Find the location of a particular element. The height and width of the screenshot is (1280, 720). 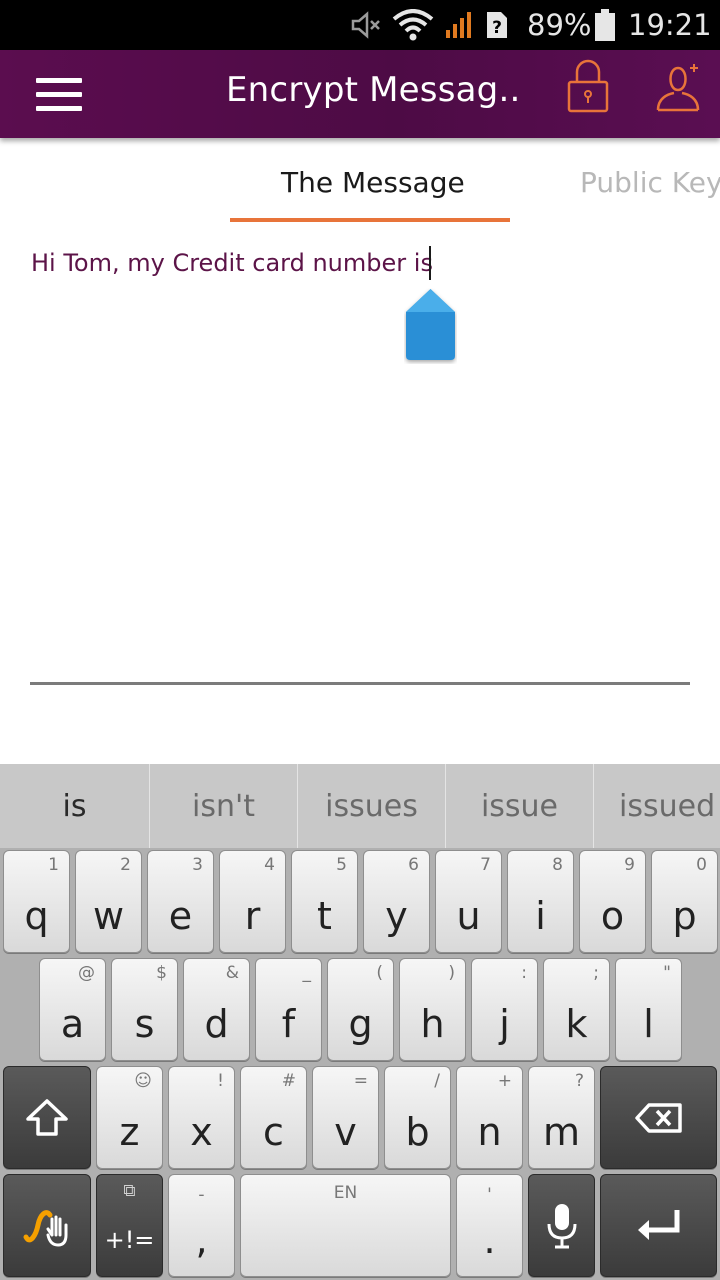

shift-key is located at coordinates (47, 1117).